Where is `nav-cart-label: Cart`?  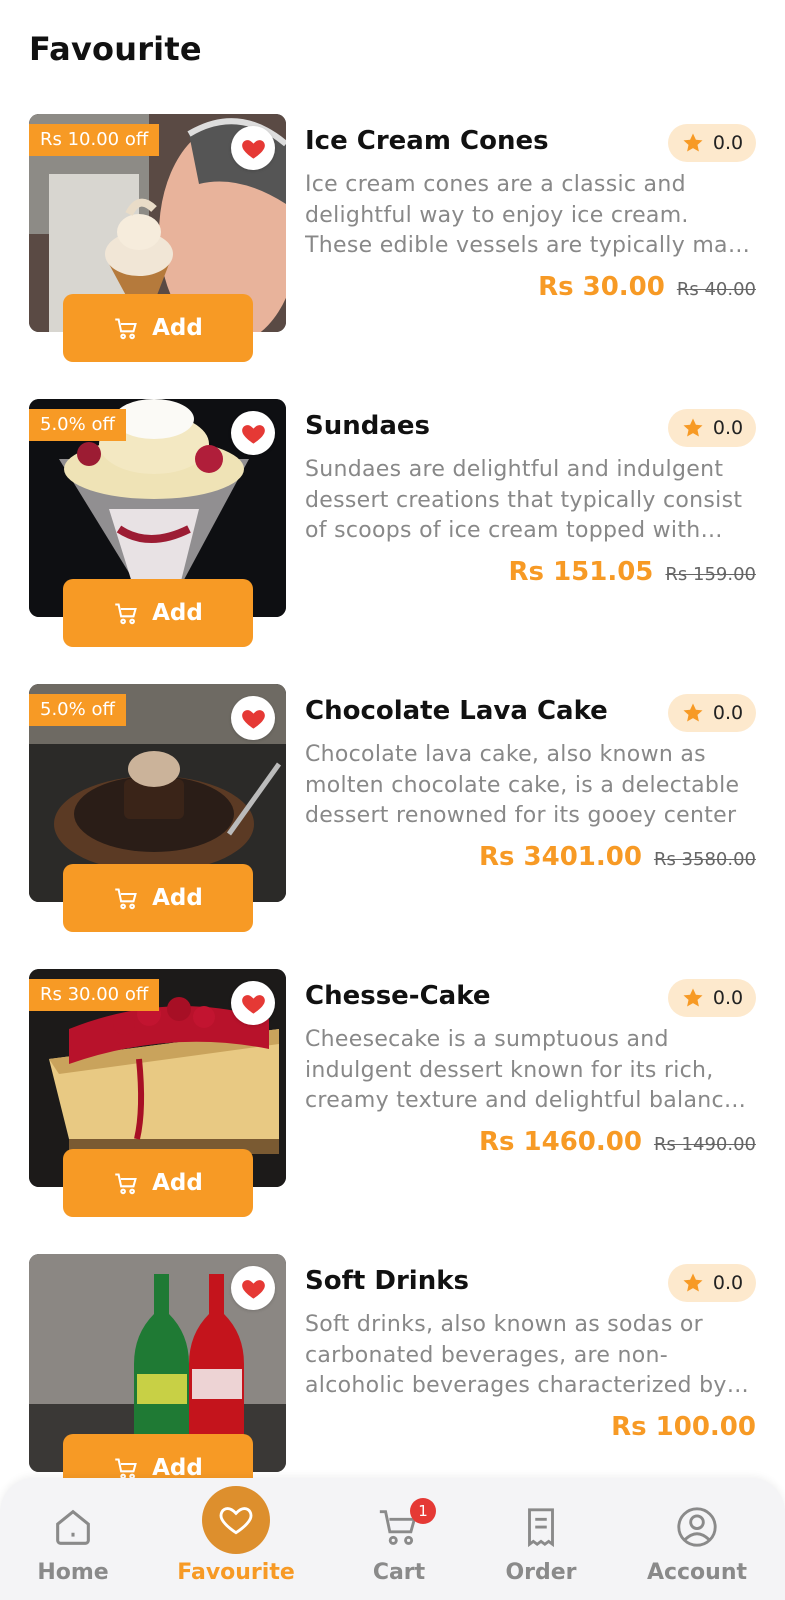
nav-cart-label: Cart is located at coordinates (399, 1572).